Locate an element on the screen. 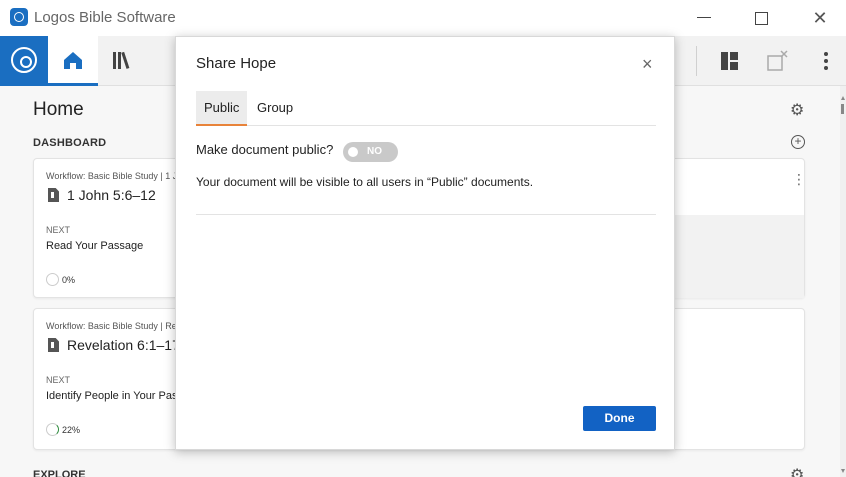 The image size is (846, 477). dashboard-heading: DASHBOARD is located at coordinates (70, 143).